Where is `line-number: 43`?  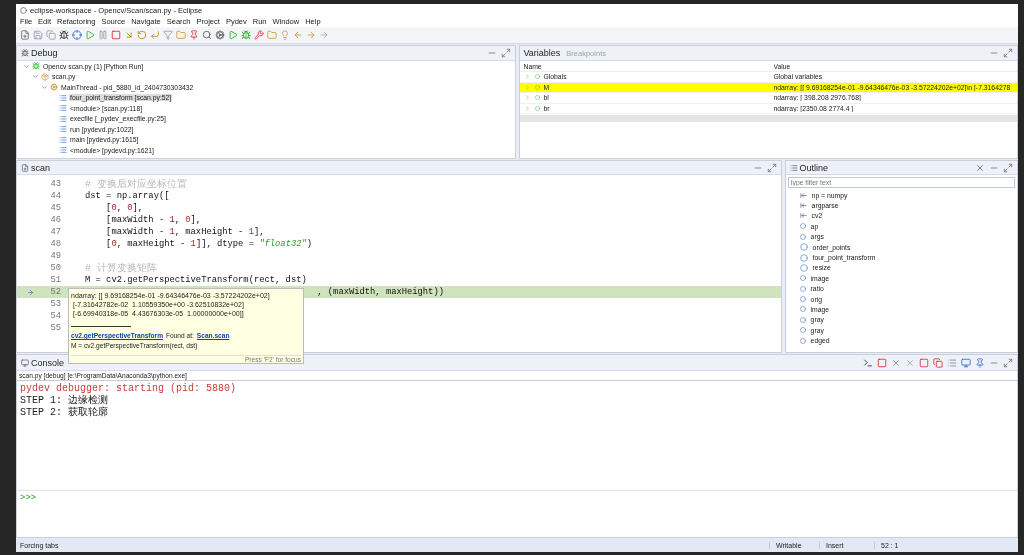 line-number: 43 is located at coordinates (55, 184).